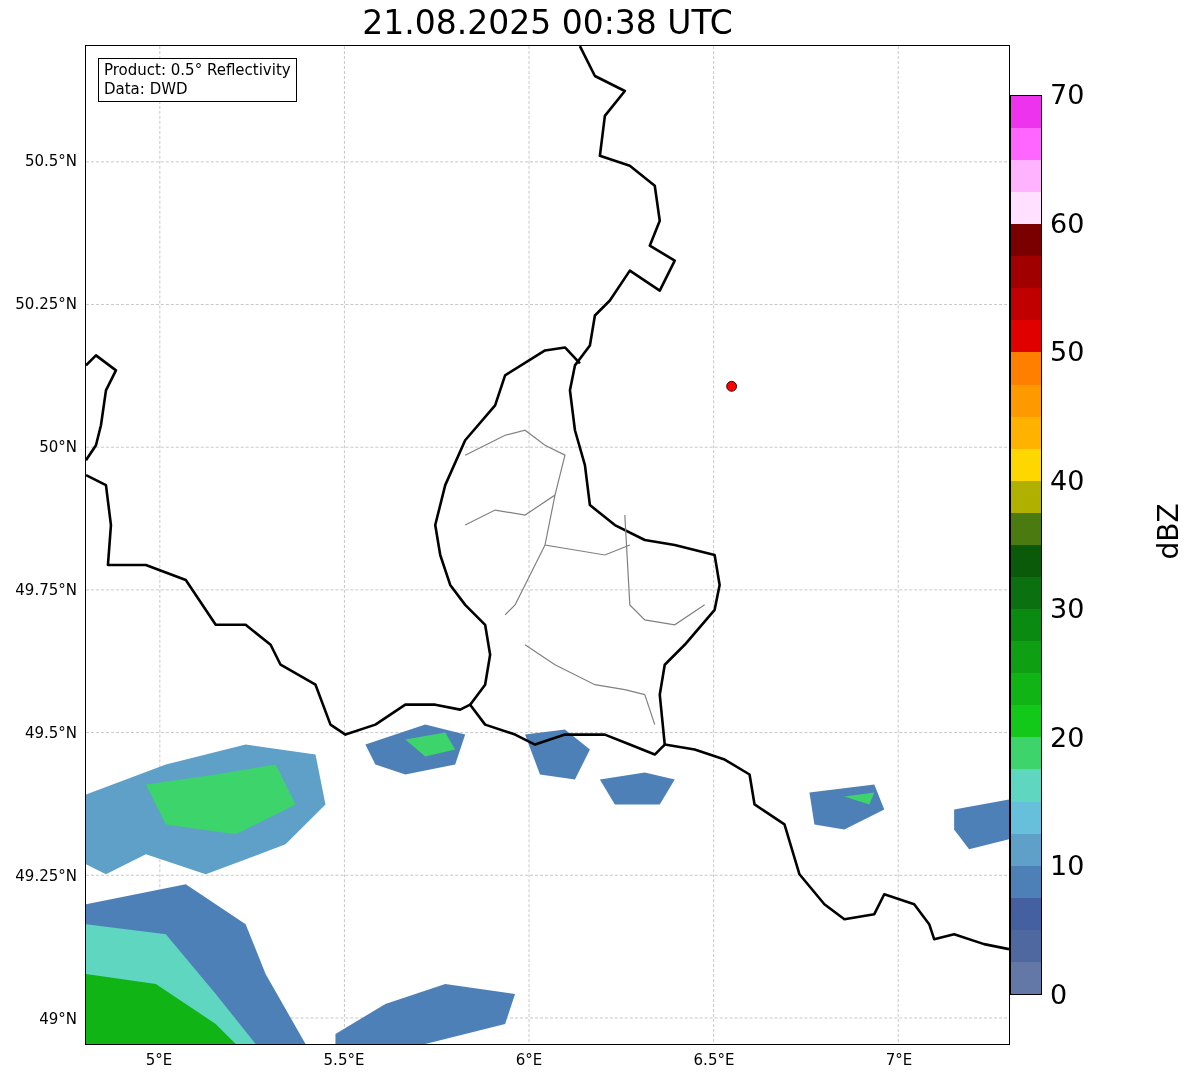 This screenshot has width=1202, height=1081. Describe the element at coordinates (1067, 737) in the screenshot. I see `colorbar-tick-label: 20` at that location.